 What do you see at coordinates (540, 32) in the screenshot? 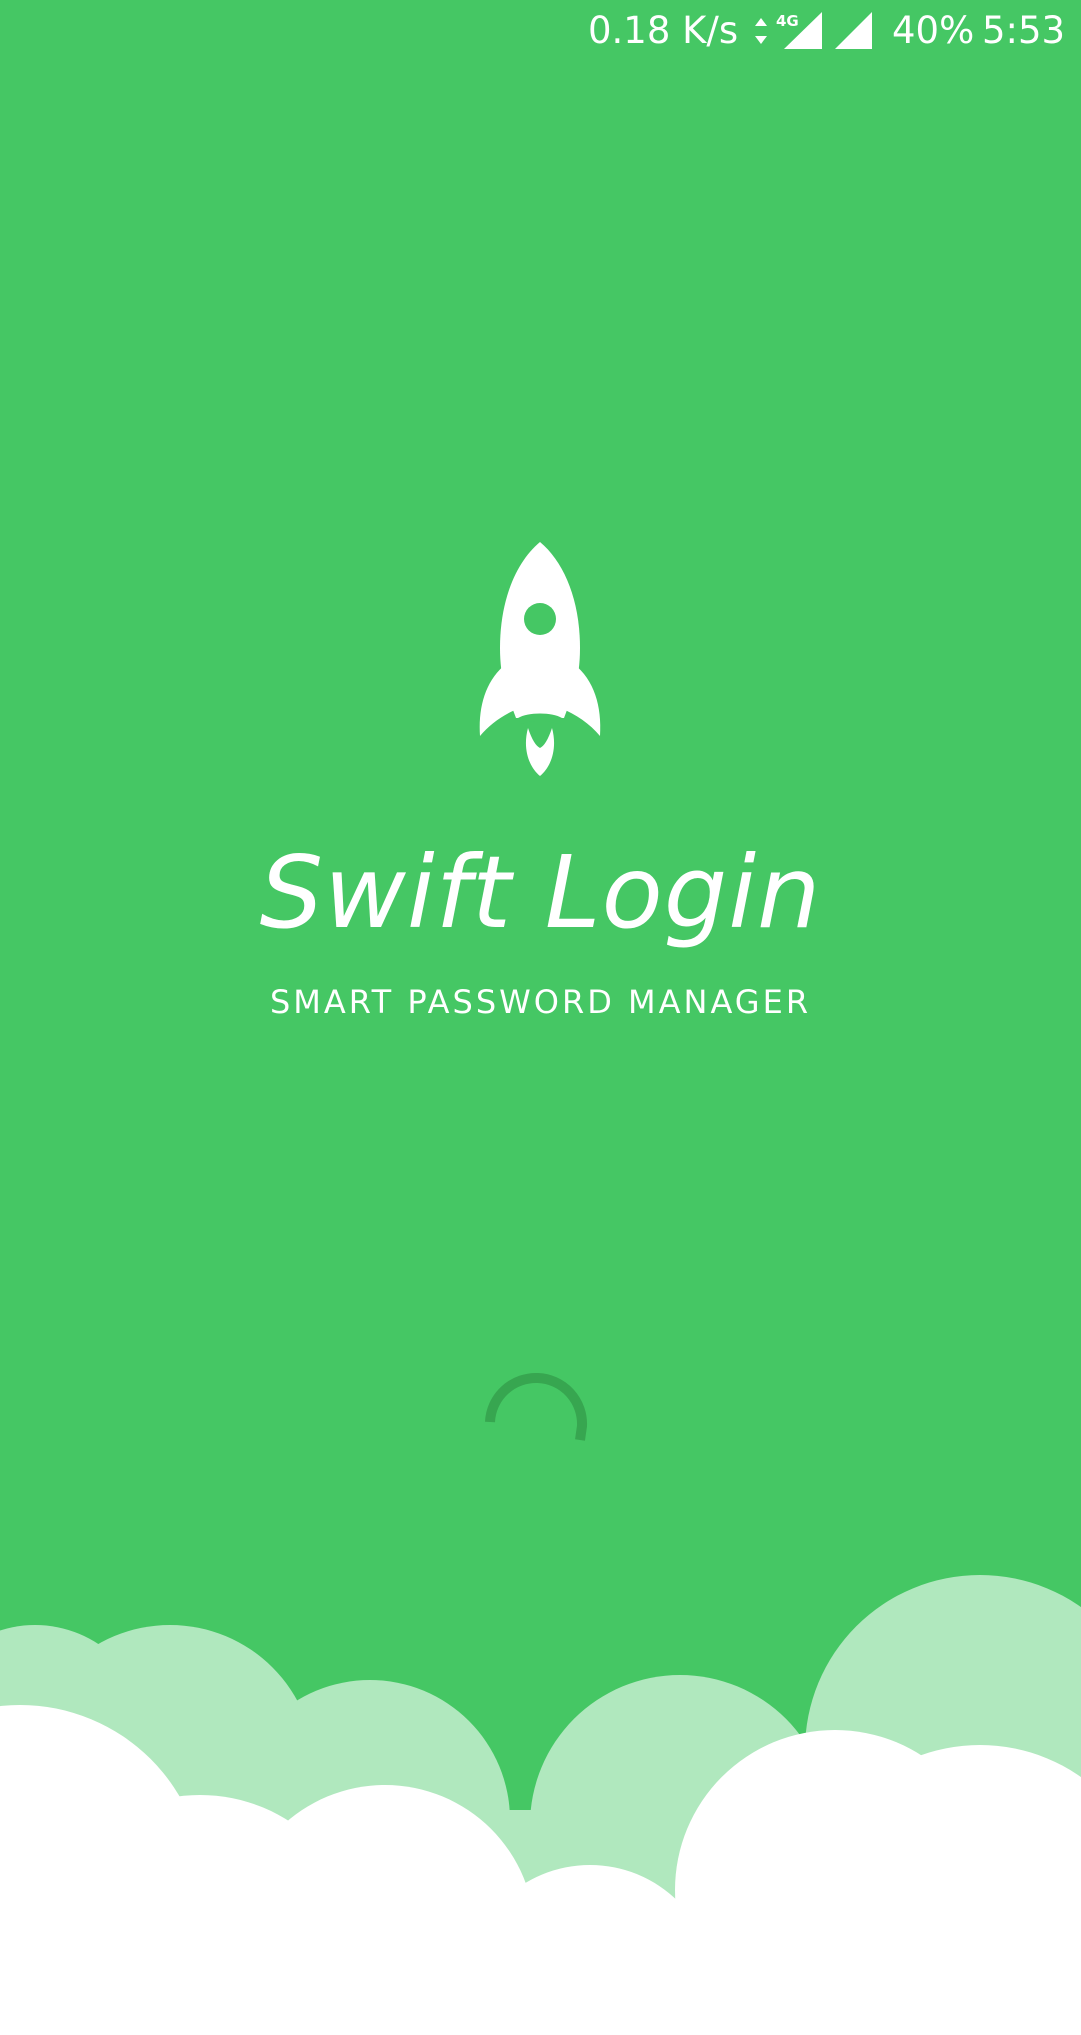
I see `status-bar: 0.18 K/s 4G 40% 5:53` at bounding box center [540, 32].